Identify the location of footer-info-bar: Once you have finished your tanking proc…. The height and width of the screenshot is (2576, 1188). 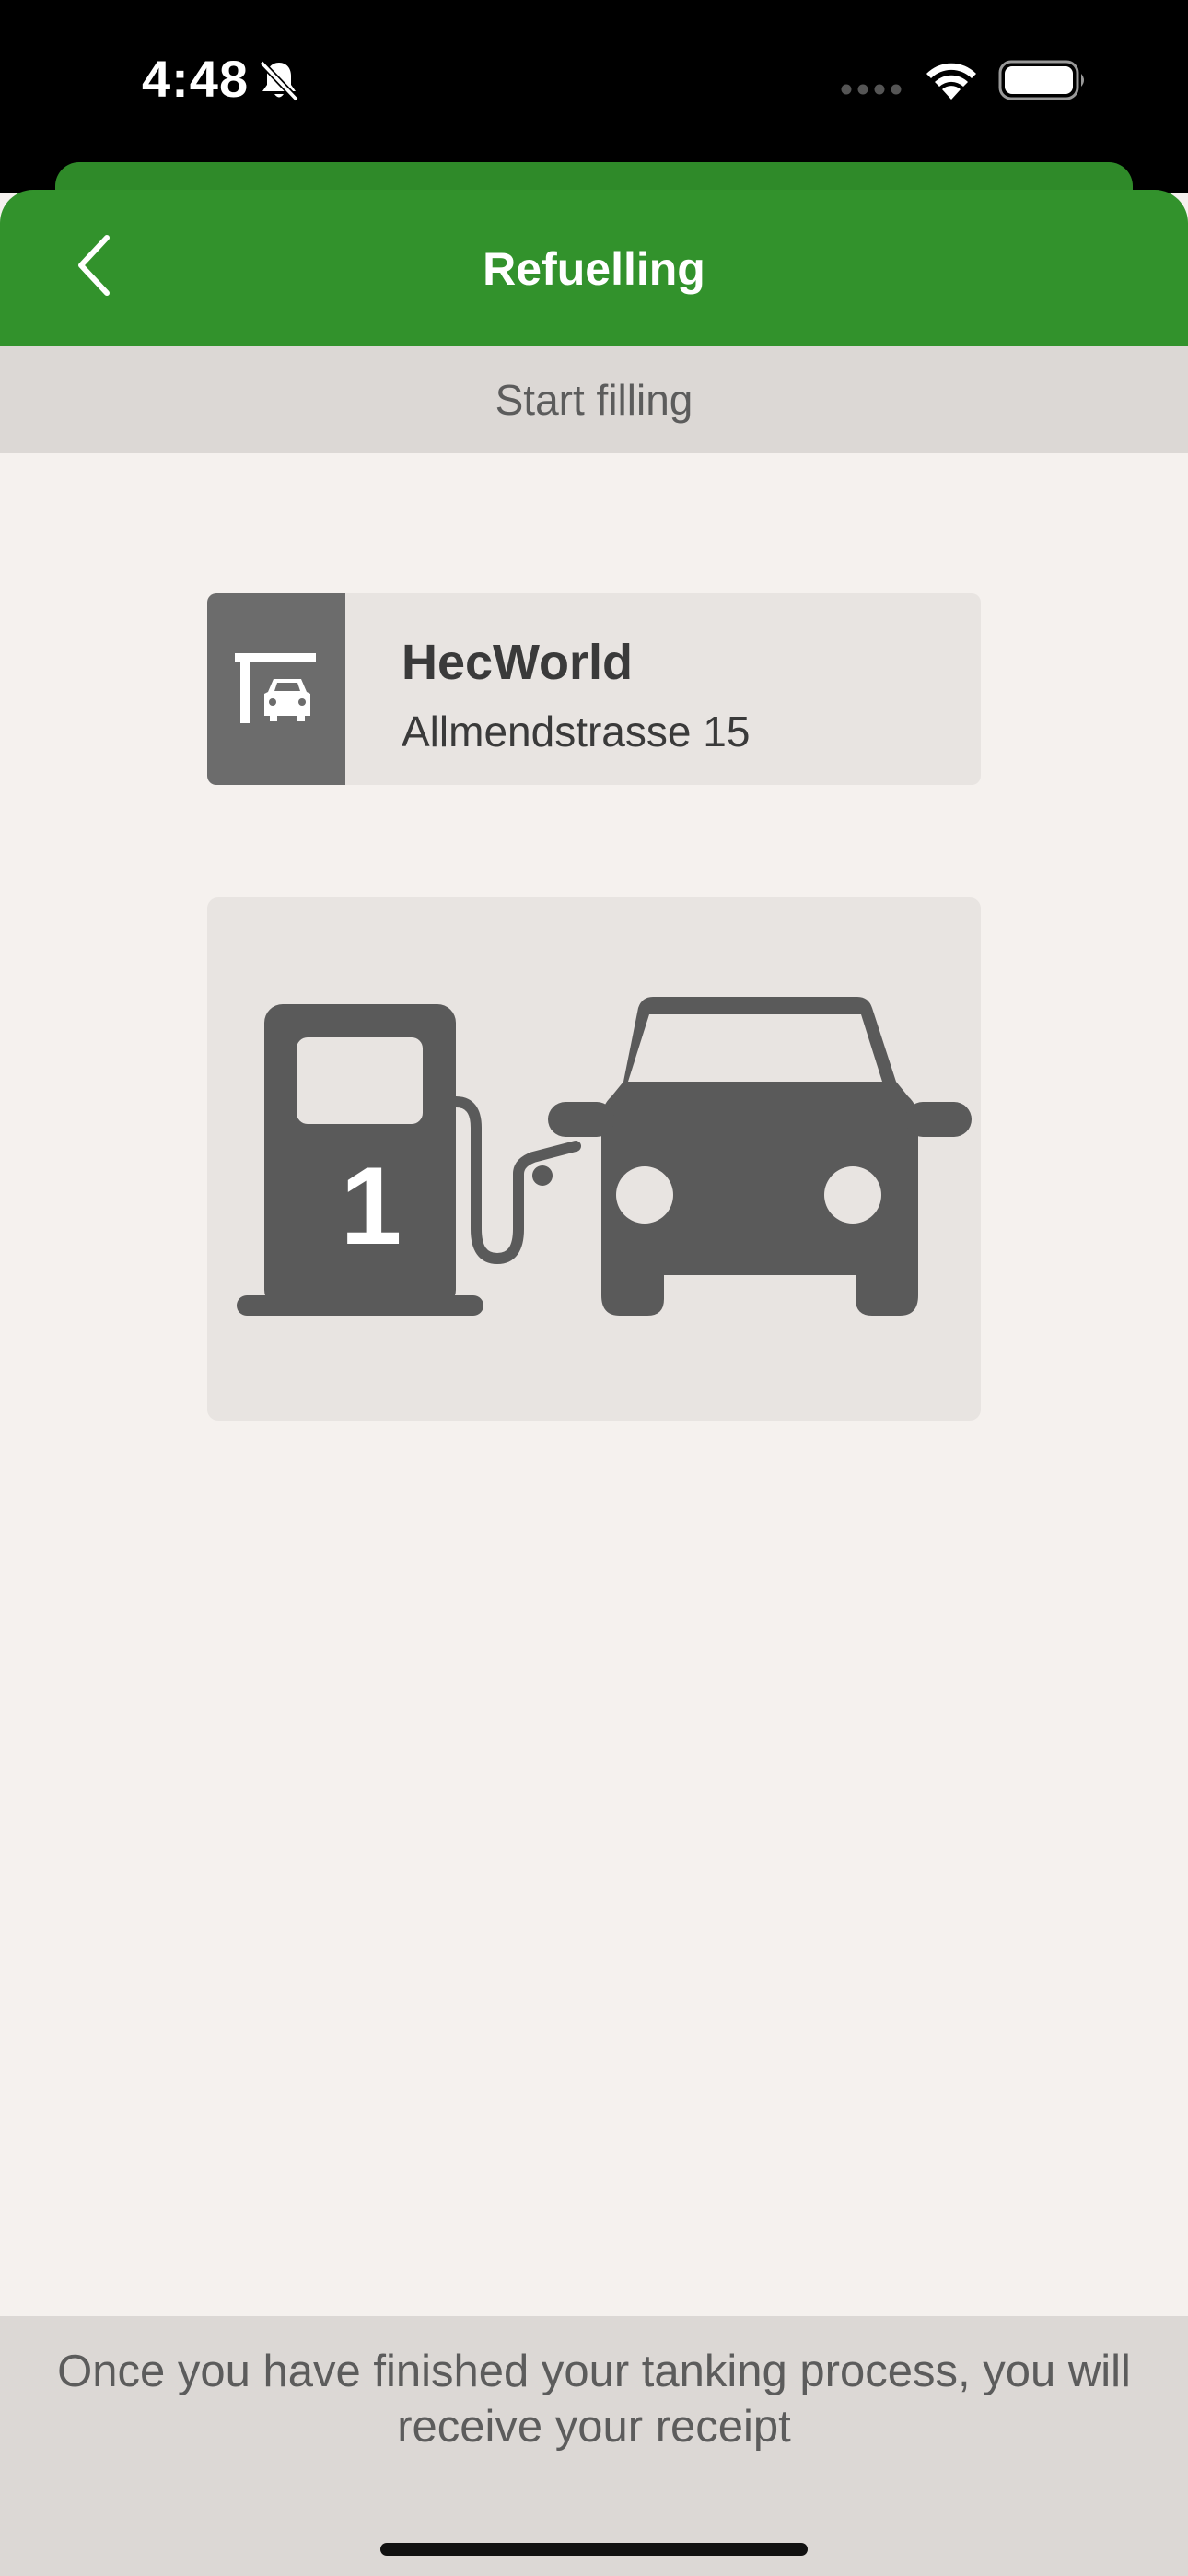
(594, 2446).